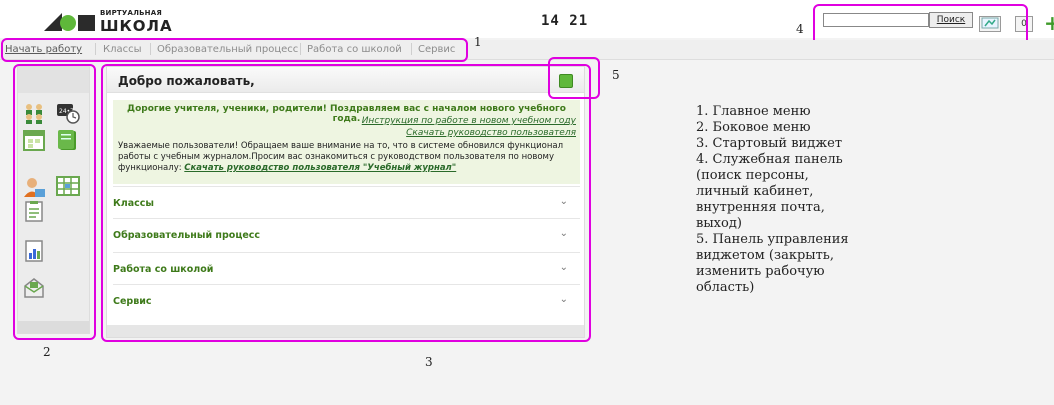  I want to click on legend-line: 5. Панель управления, so click(772, 239).